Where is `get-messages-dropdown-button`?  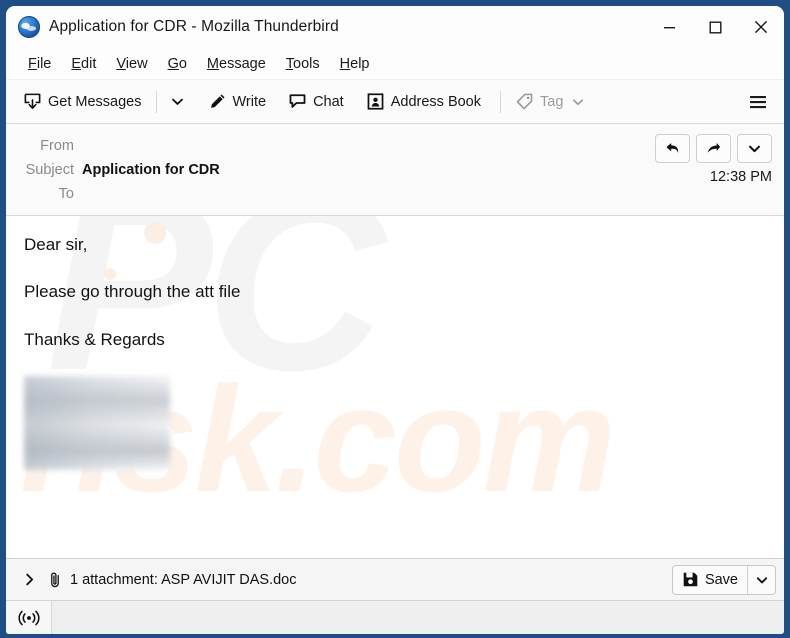 get-messages-dropdown-button is located at coordinates (177, 102).